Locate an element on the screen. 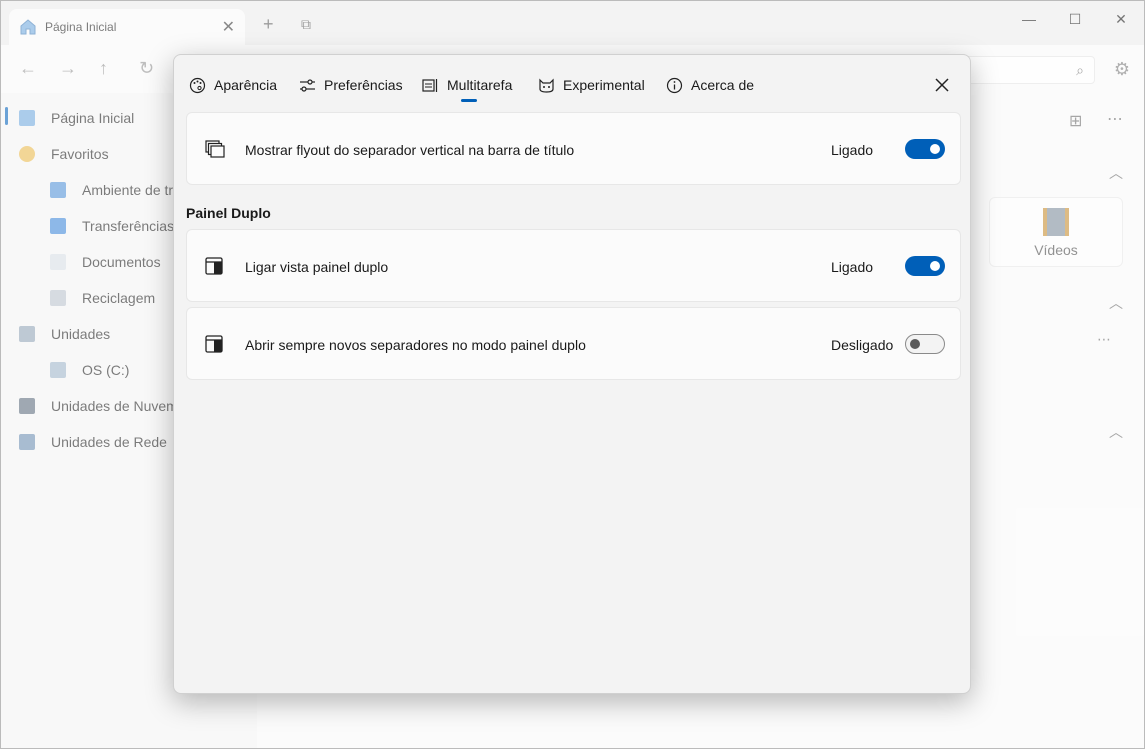  sliders-icon is located at coordinates (307, 85).